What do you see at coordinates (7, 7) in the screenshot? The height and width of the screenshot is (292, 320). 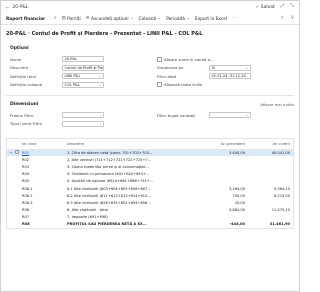 I see `back-arrow-icon: ←` at bounding box center [7, 7].